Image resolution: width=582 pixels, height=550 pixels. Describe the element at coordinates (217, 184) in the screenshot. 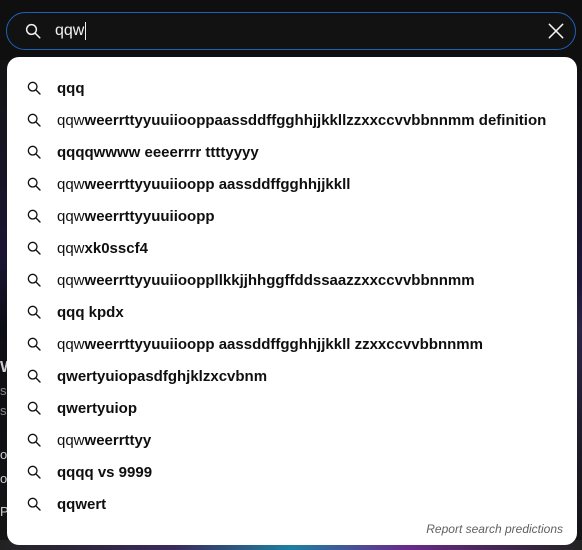

I see `suggestion-completion: weerrttyyuuiioopp aassddffgghhjjkkll` at that location.